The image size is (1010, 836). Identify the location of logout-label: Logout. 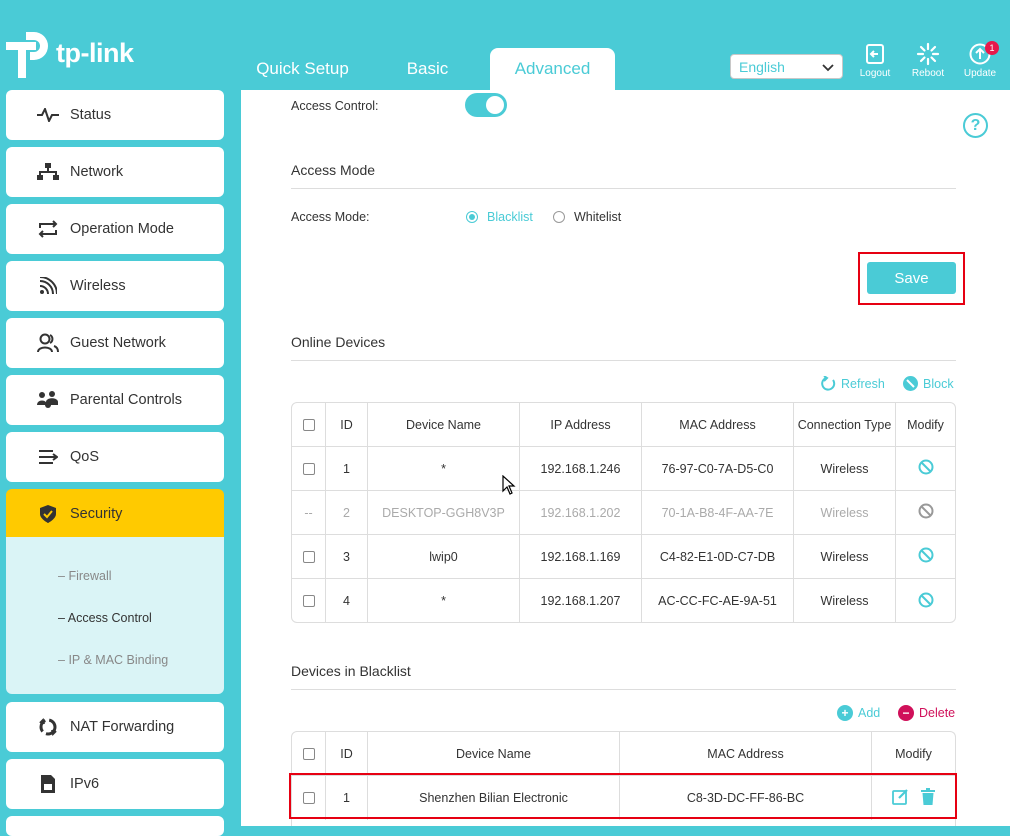
(875, 73).